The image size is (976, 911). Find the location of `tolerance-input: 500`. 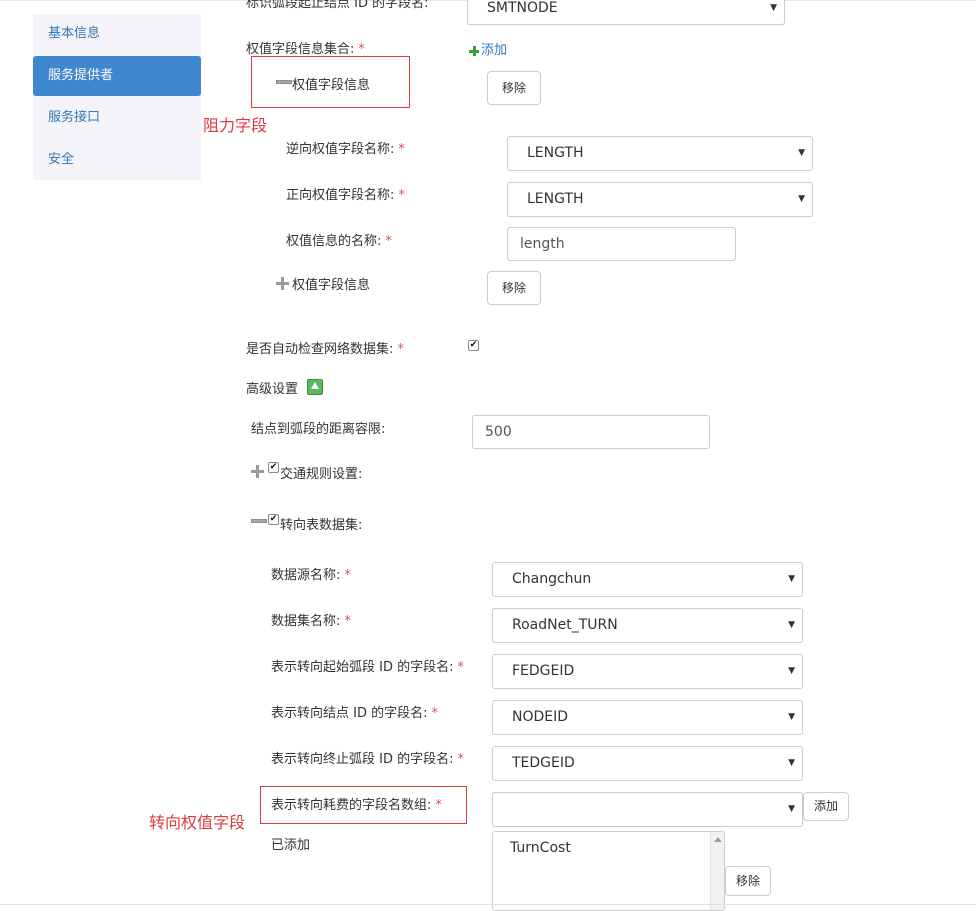

tolerance-input: 500 is located at coordinates (591, 432).